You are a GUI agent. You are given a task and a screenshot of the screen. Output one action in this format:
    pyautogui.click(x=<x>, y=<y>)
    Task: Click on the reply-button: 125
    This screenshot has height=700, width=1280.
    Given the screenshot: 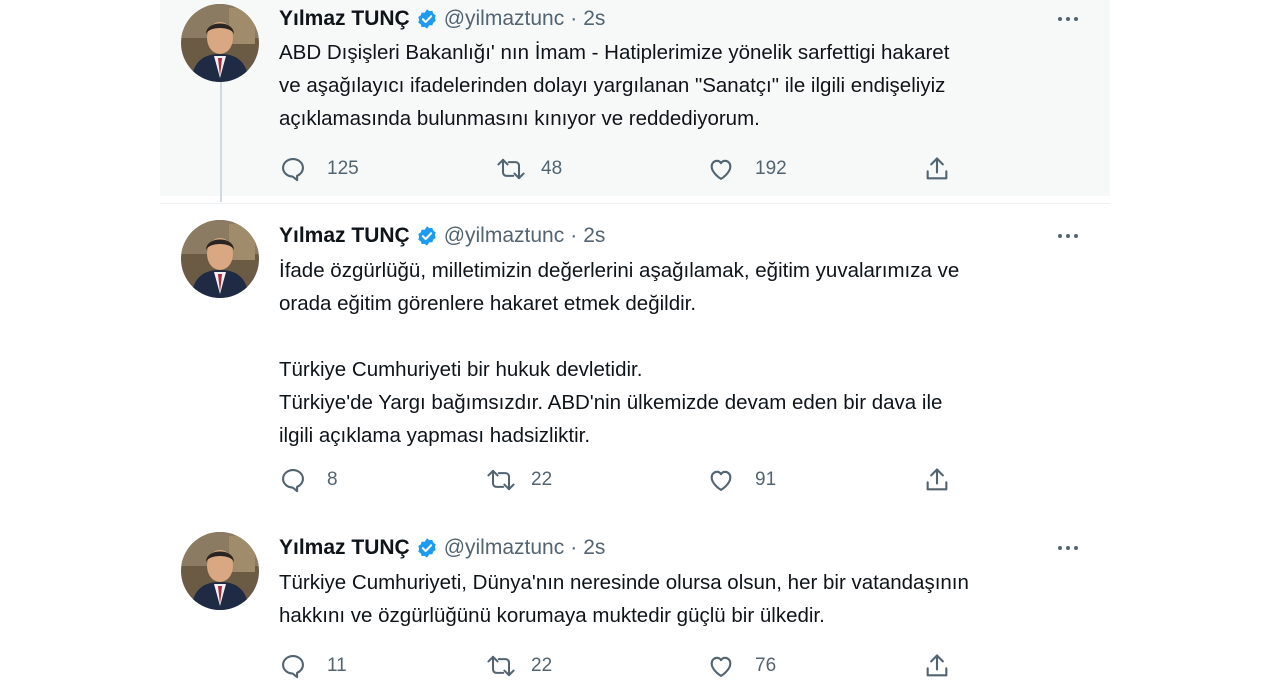 What is the action you would take?
    pyautogui.click(x=319, y=169)
    